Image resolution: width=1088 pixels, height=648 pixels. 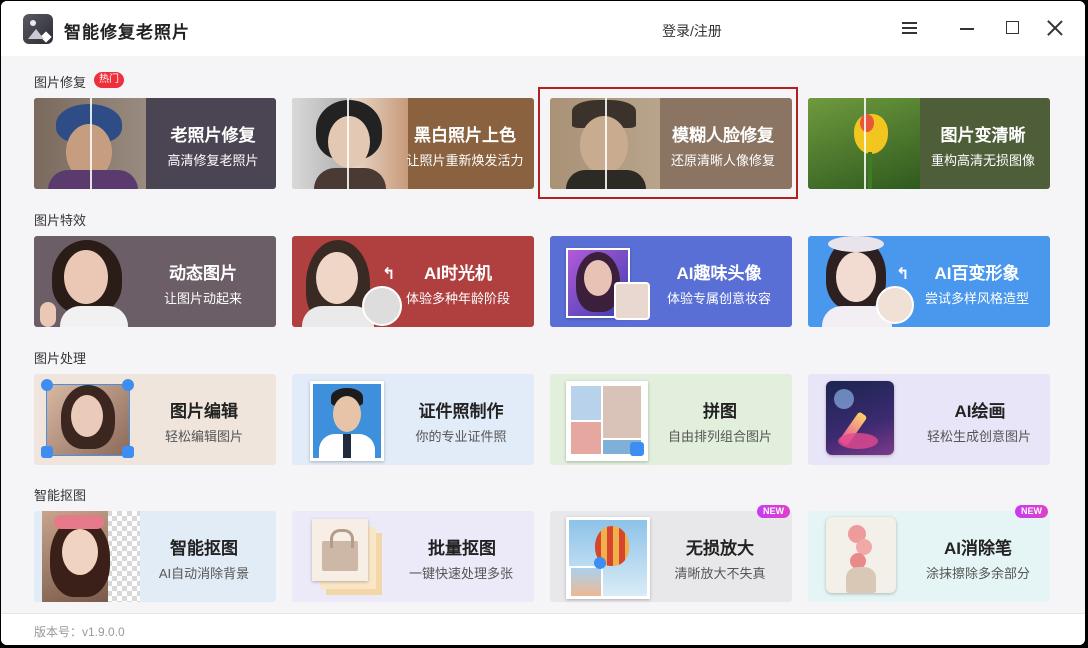 I want to click on login-register-link: 登录/注册, so click(x=692, y=31).